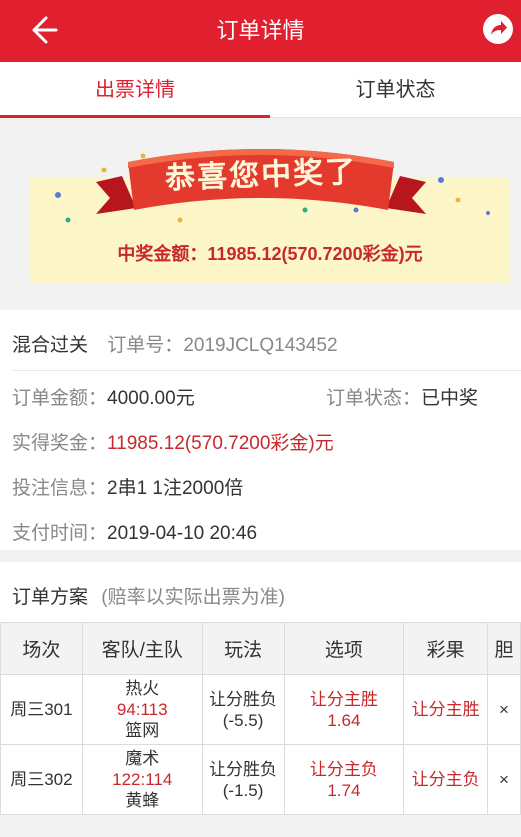 The width and height of the screenshot is (521, 837). I want to click on handicap: (-1.5), so click(243, 790).